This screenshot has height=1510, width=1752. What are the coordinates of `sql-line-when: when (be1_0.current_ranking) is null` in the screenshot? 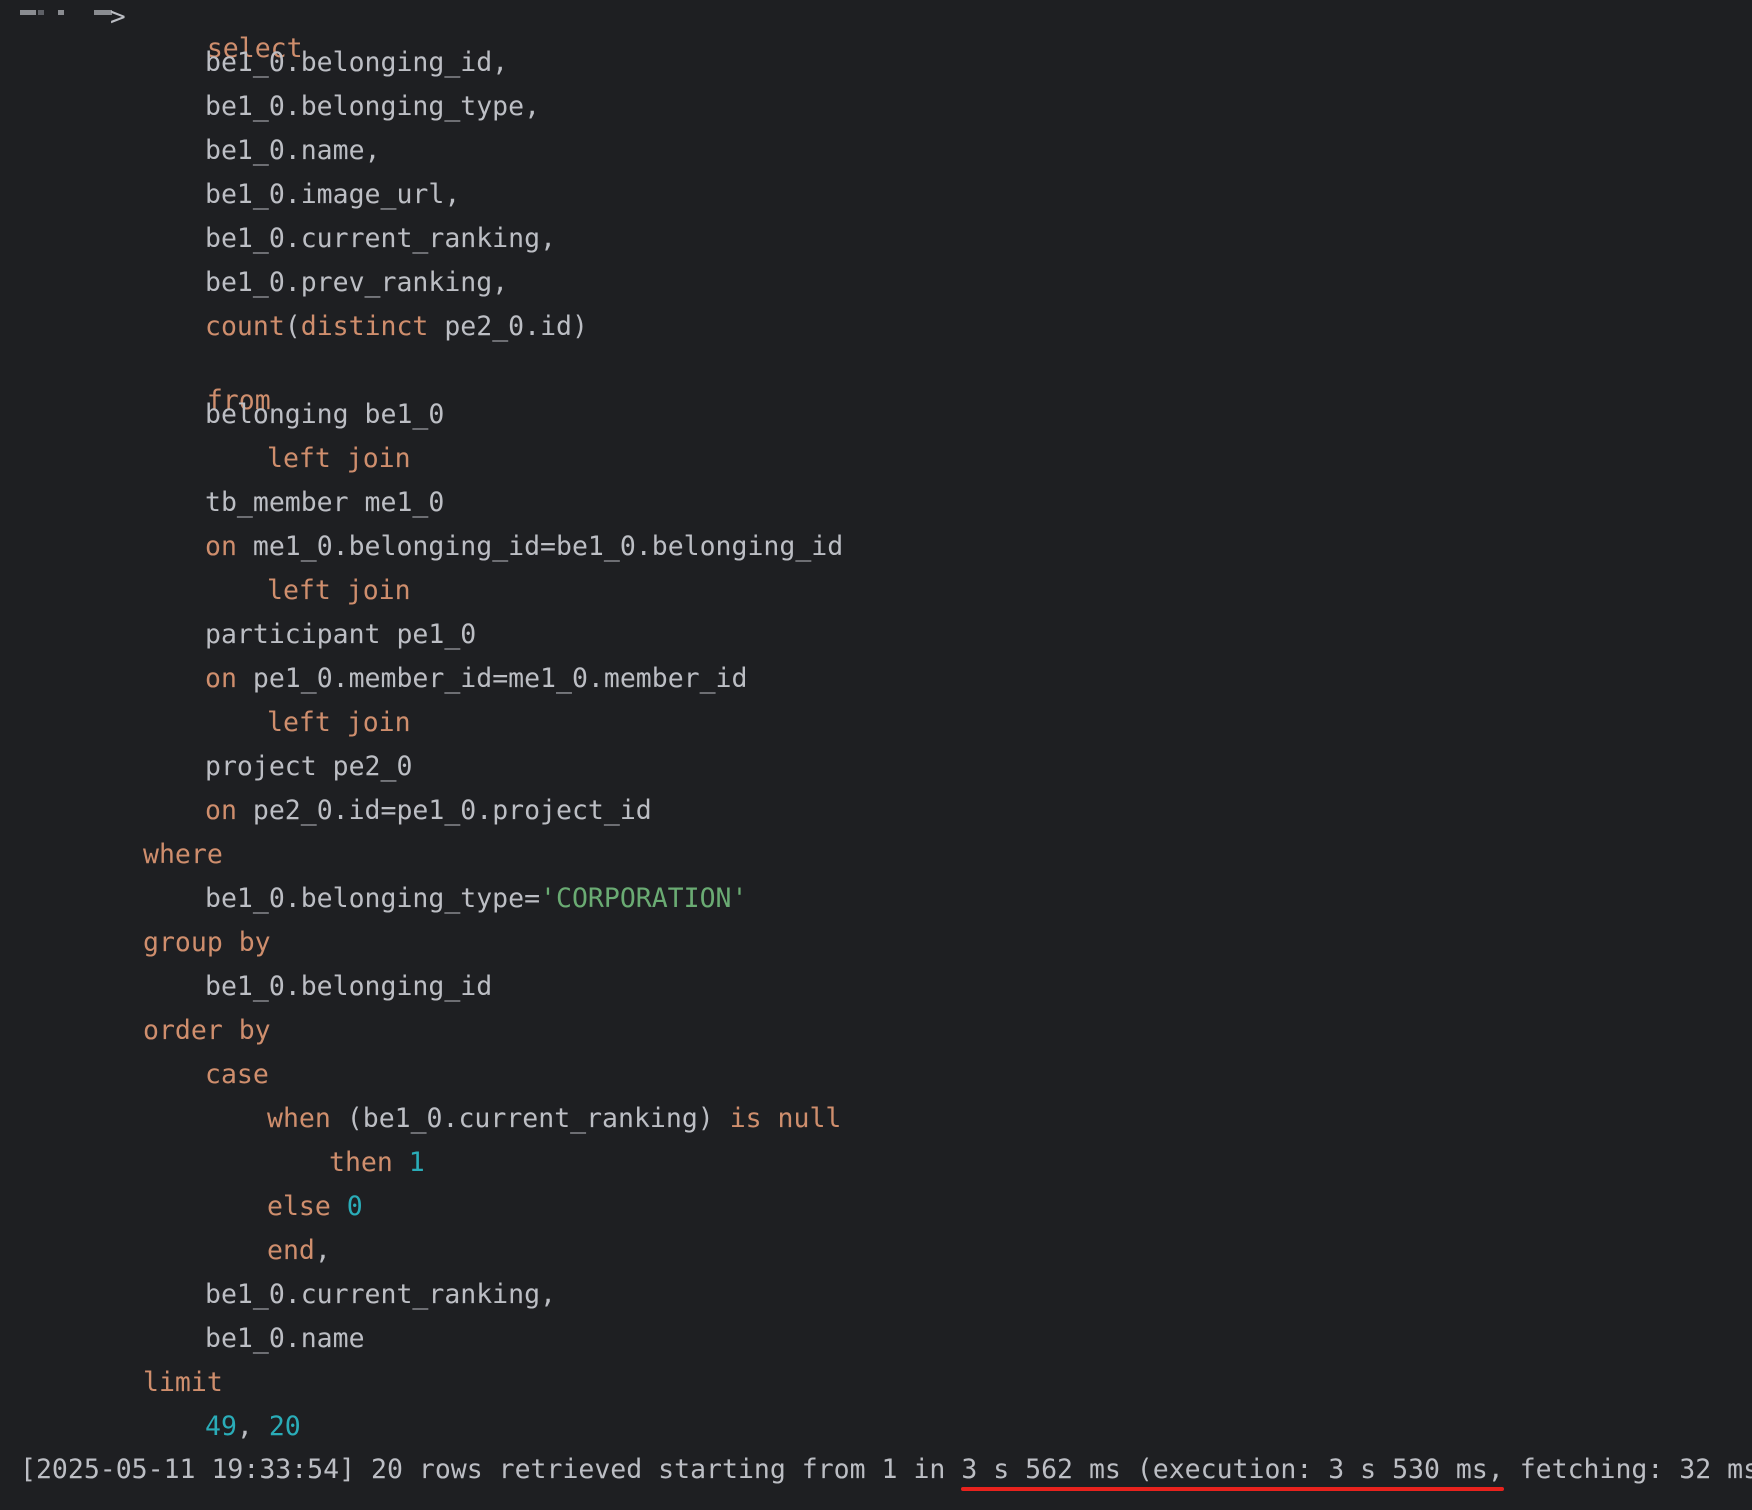 It's located at (554, 1119).